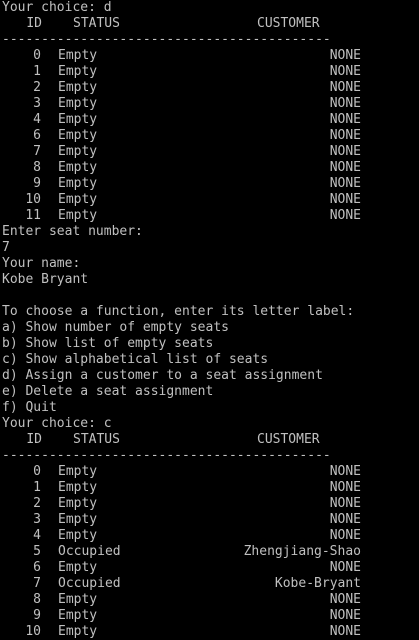 The image size is (419, 640). What do you see at coordinates (209, 504) in the screenshot?
I see `table-row: 2 Empty NONE` at bounding box center [209, 504].